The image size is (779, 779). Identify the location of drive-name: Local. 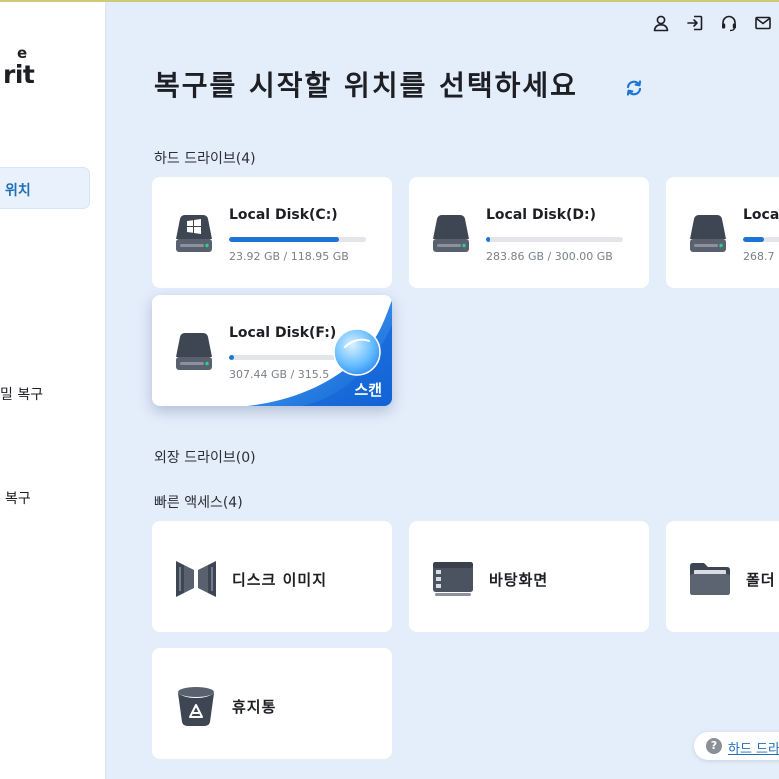
(761, 215).